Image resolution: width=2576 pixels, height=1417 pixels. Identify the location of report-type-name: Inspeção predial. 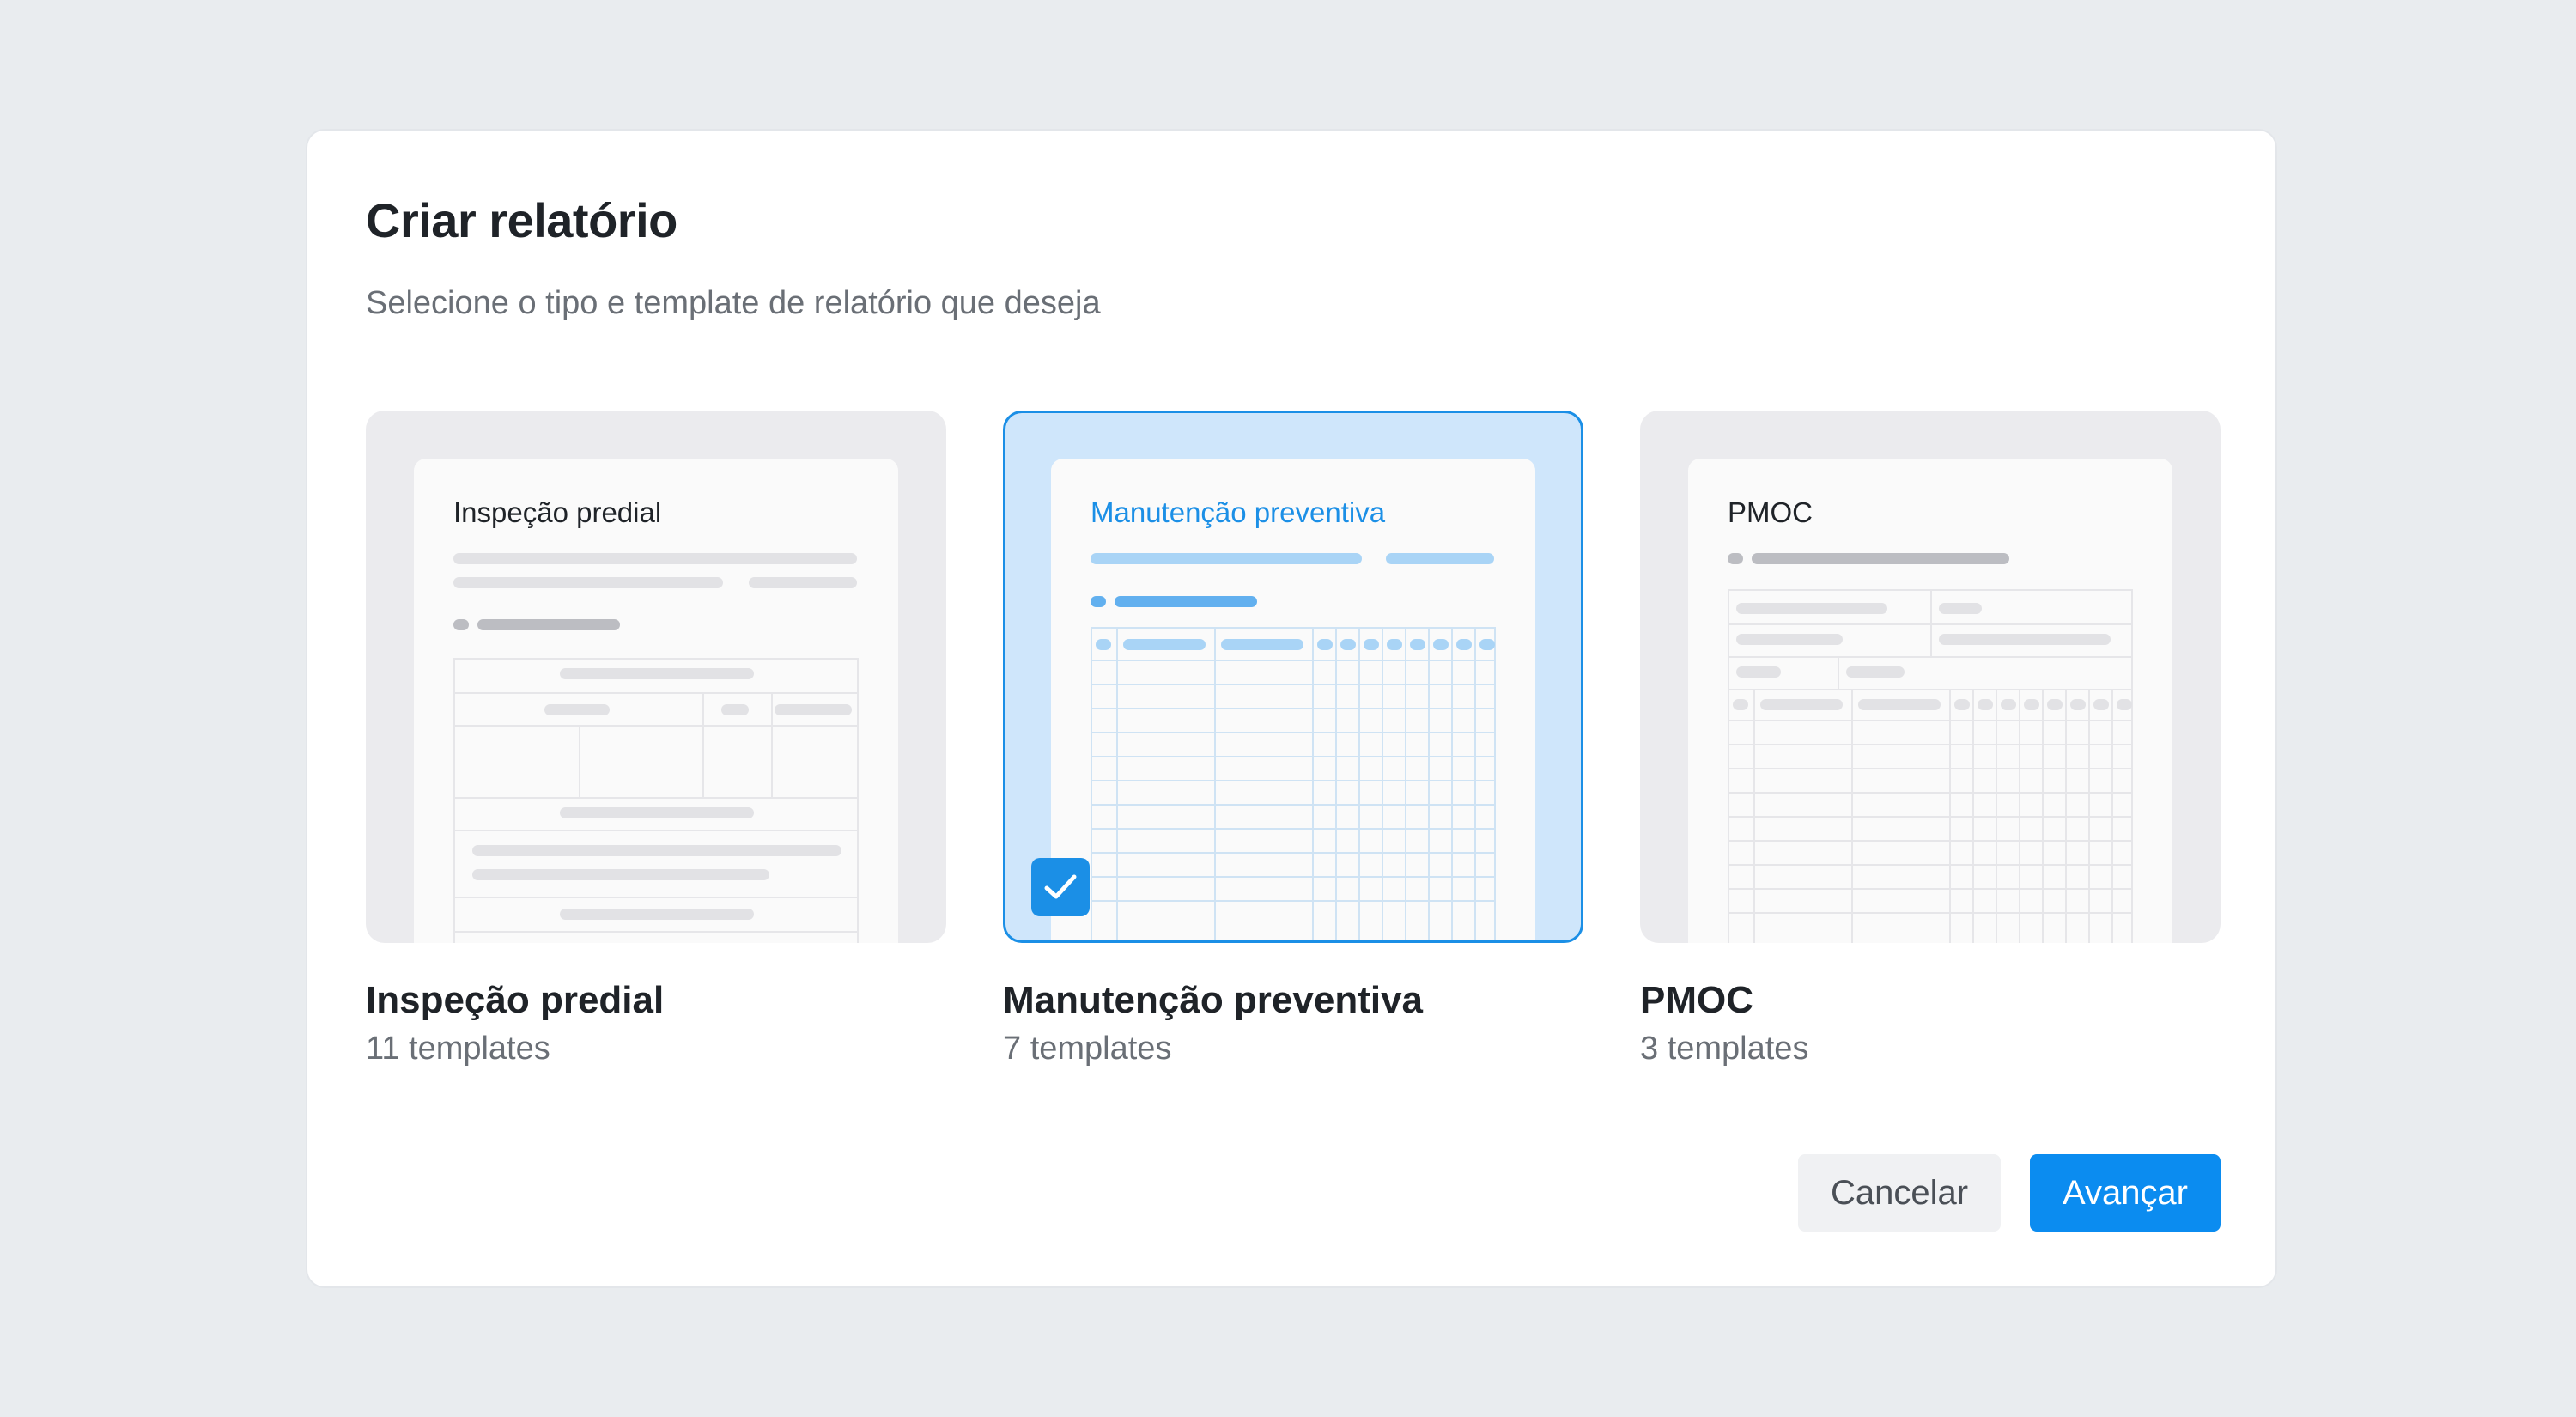
(515, 1000).